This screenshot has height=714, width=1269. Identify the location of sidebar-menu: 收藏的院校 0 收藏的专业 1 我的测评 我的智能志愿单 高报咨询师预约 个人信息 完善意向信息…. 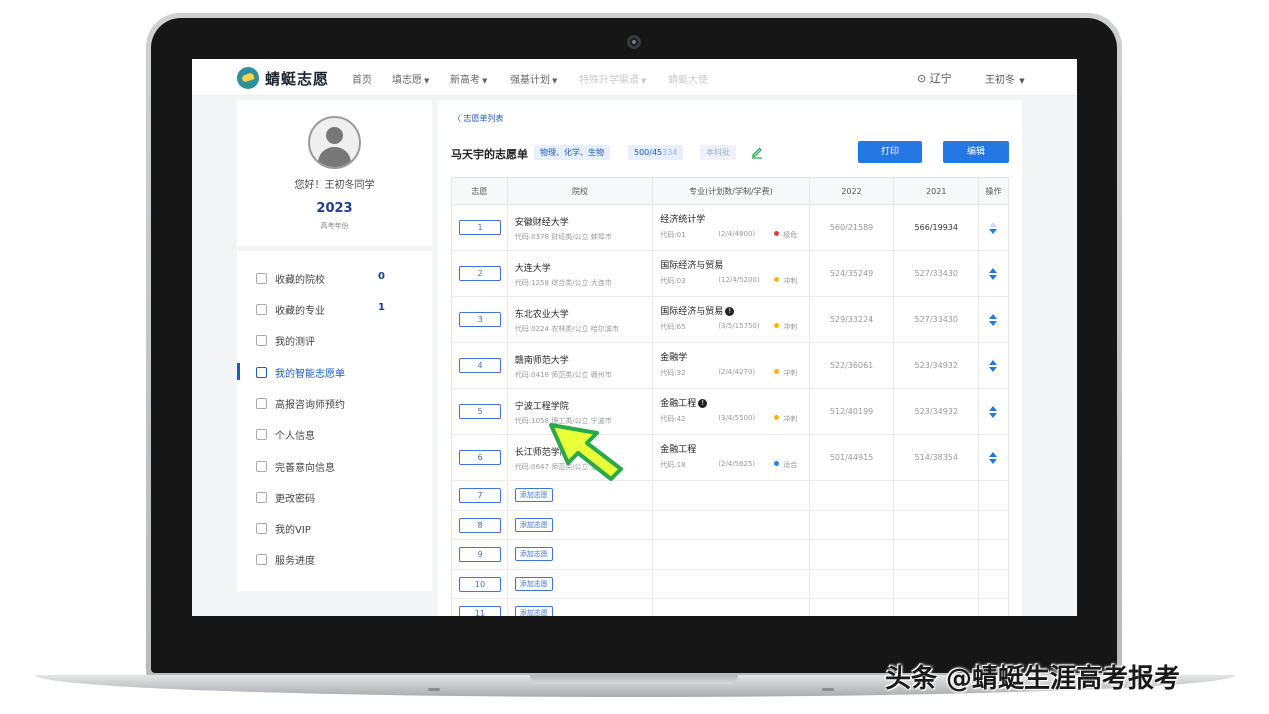
(334, 421).